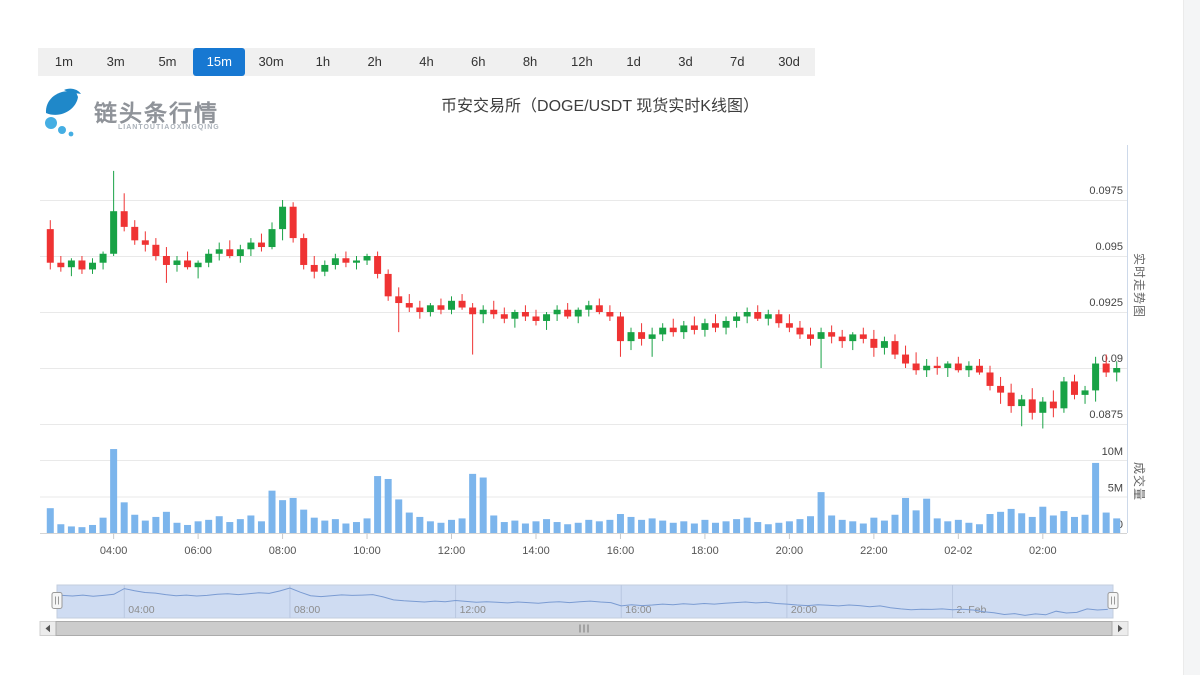 This screenshot has width=1200, height=675. What do you see at coordinates (1113, 600) in the screenshot?
I see `navigator-handle-right` at bounding box center [1113, 600].